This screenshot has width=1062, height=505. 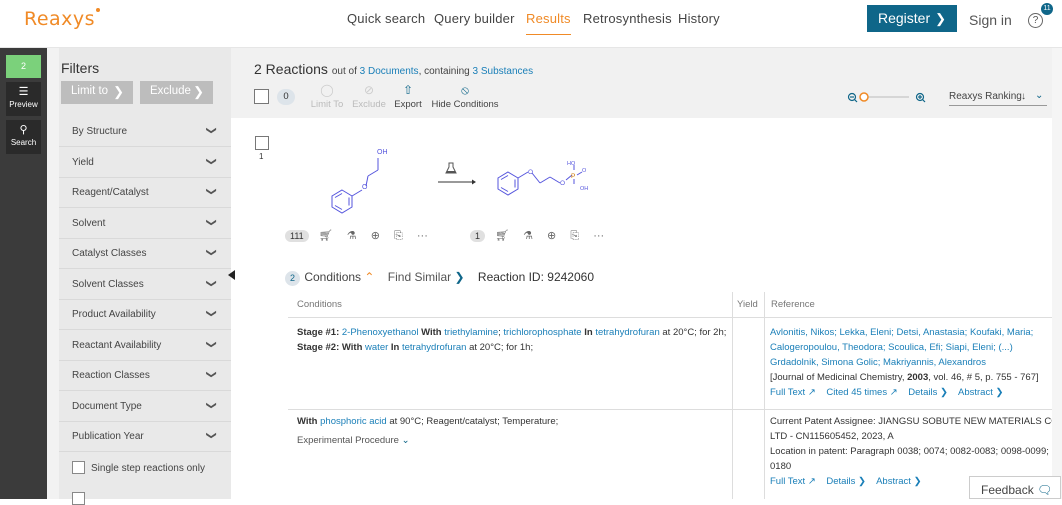 I want to click on filter-solvent: Solvent ❯, so click(x=145, y=223).